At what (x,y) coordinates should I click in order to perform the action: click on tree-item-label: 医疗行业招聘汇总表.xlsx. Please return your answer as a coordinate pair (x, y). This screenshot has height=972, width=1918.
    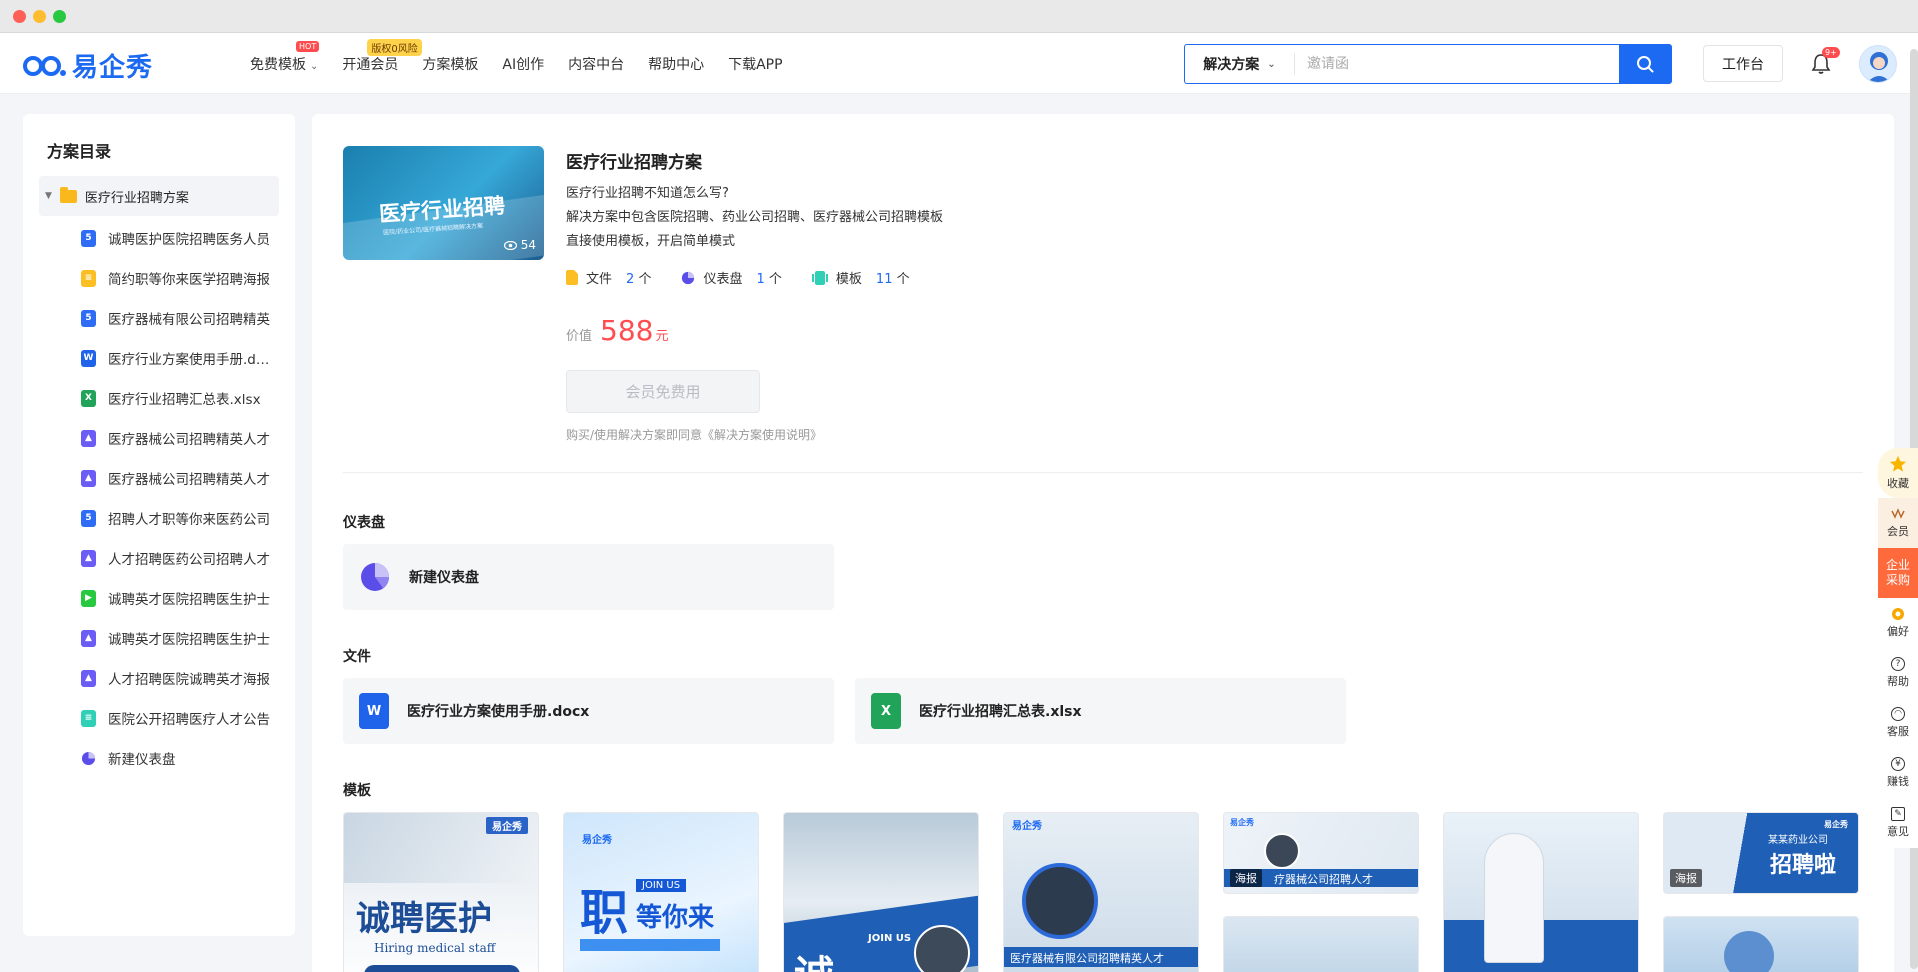
    Looking at the image, I should click on (184, 400).